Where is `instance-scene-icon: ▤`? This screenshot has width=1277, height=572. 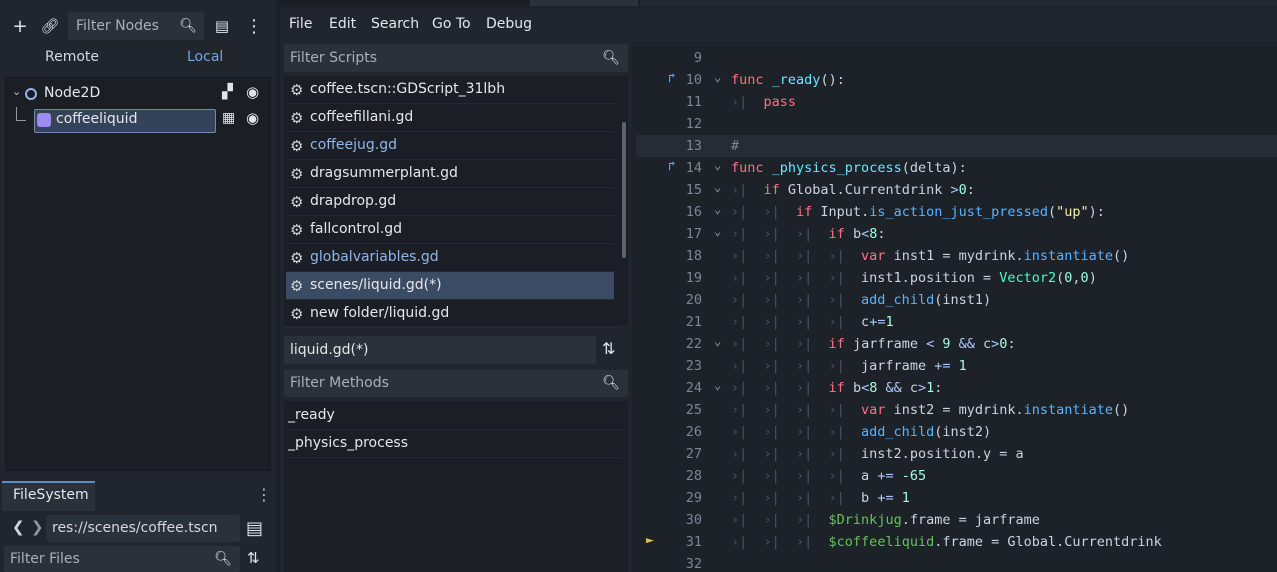
instance-scene-icon: ▤ is located at coordinates (222, 26).